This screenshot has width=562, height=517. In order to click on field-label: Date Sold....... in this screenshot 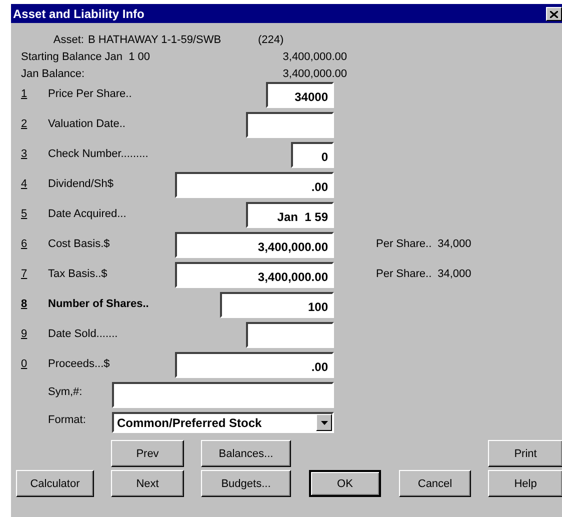, I will do `click(83, 333)`.